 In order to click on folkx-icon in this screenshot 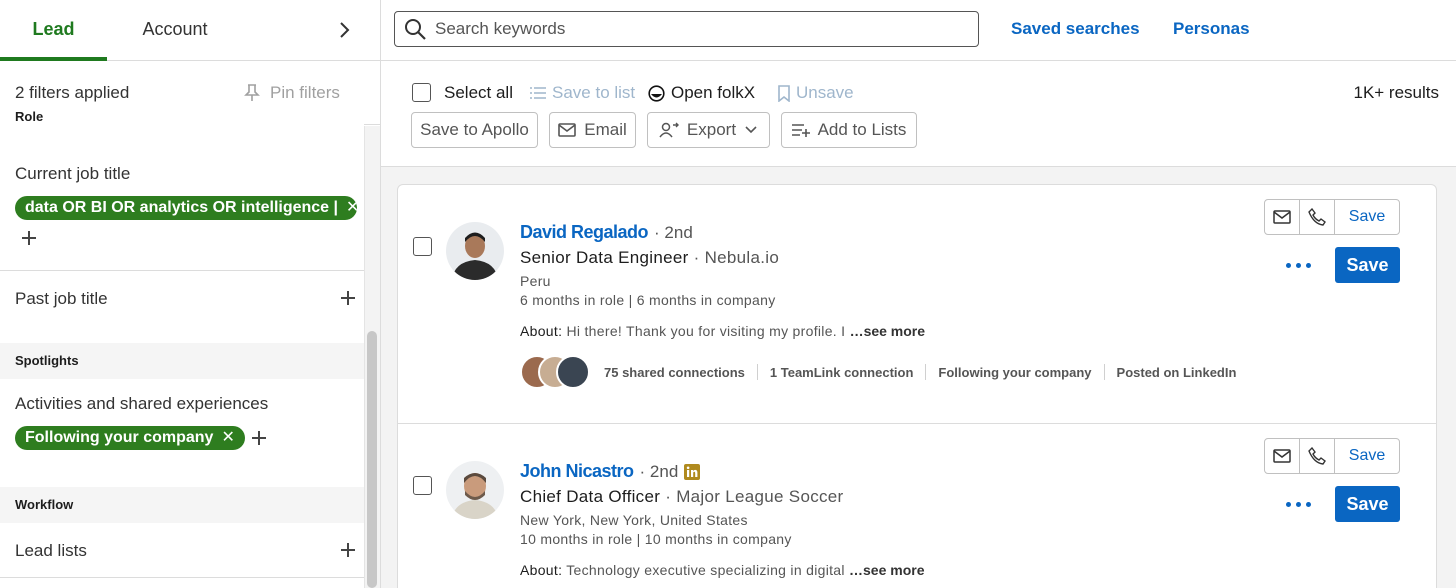, I will do `click(656, 93)`.